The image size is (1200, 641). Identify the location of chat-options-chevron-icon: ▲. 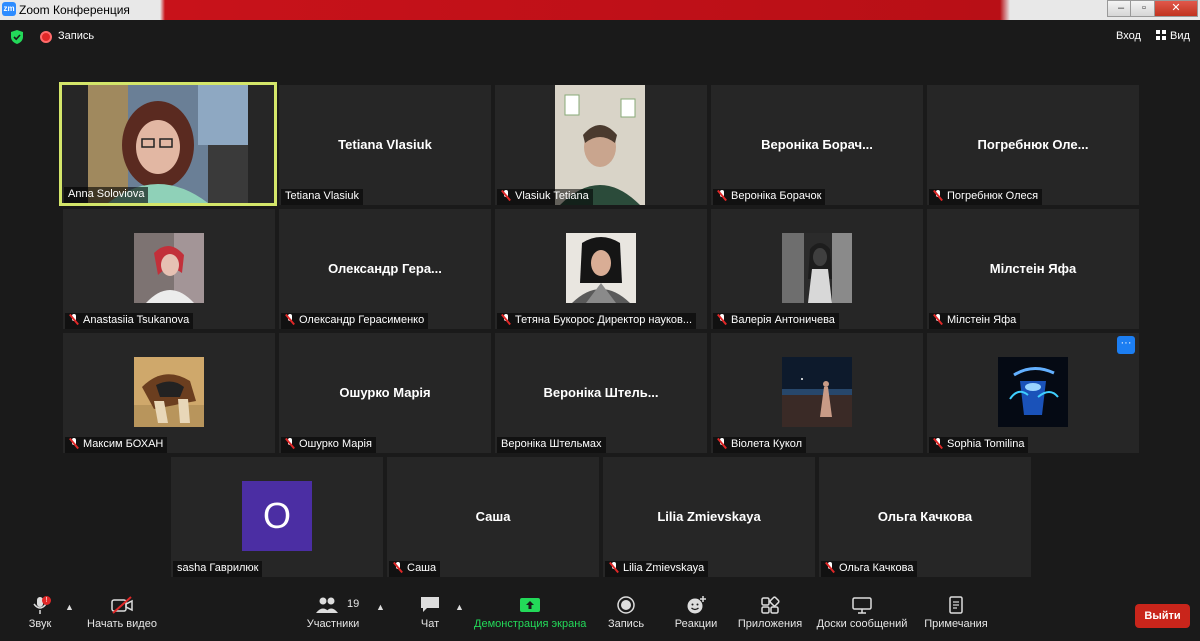
(459, 607).